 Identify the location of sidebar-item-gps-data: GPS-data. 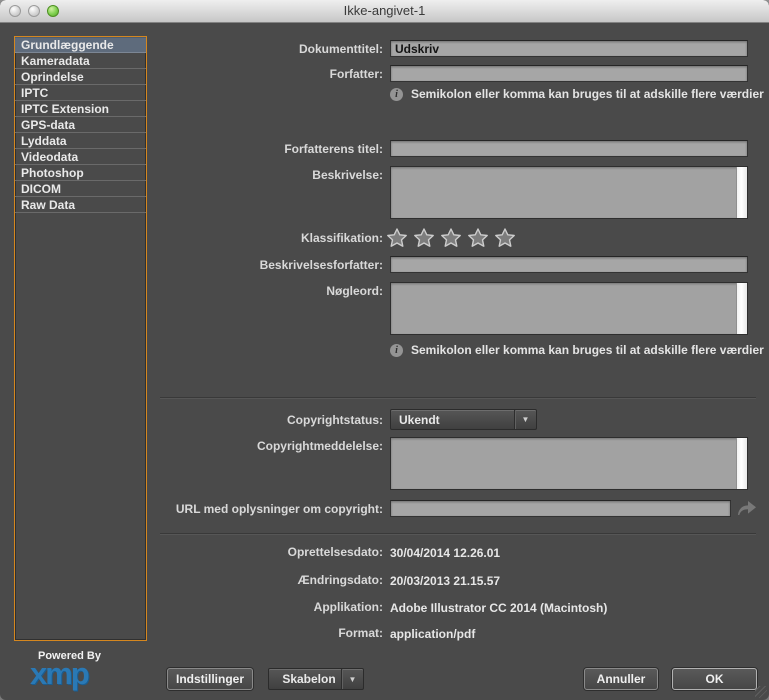
(80, 125).